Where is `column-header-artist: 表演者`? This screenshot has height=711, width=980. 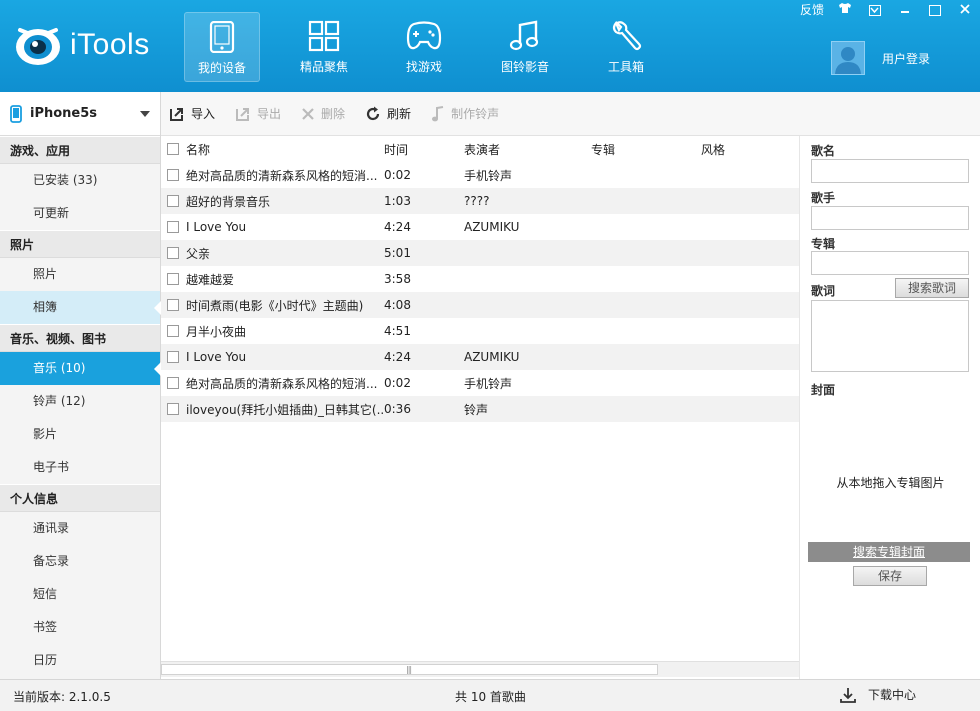 column-header-artist: 表演者 is located at coordinates (527, 149).